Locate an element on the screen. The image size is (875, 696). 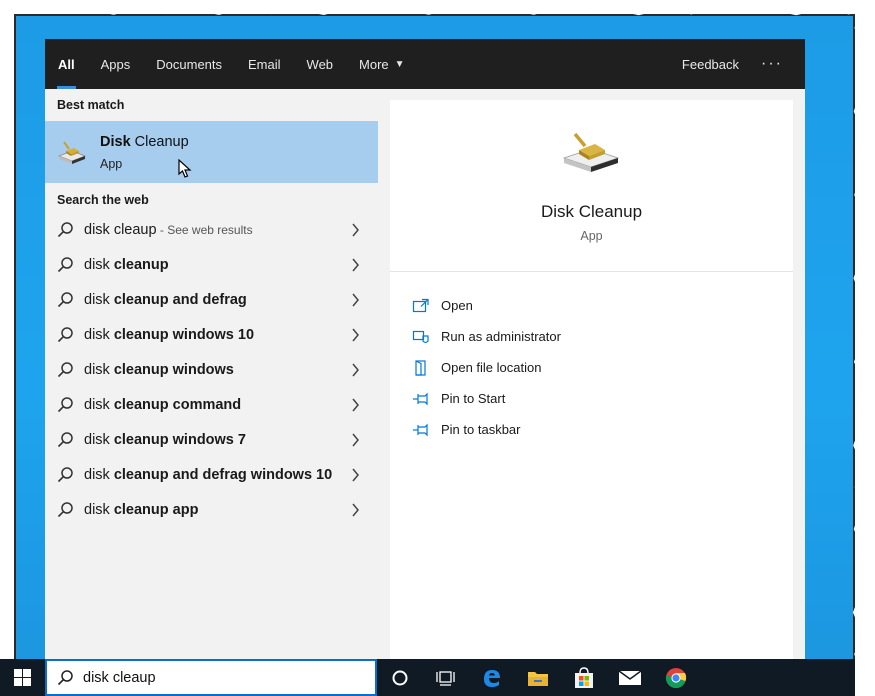
web-result-item: disk cleanup windows 7 is located at coordinates (211, 439).